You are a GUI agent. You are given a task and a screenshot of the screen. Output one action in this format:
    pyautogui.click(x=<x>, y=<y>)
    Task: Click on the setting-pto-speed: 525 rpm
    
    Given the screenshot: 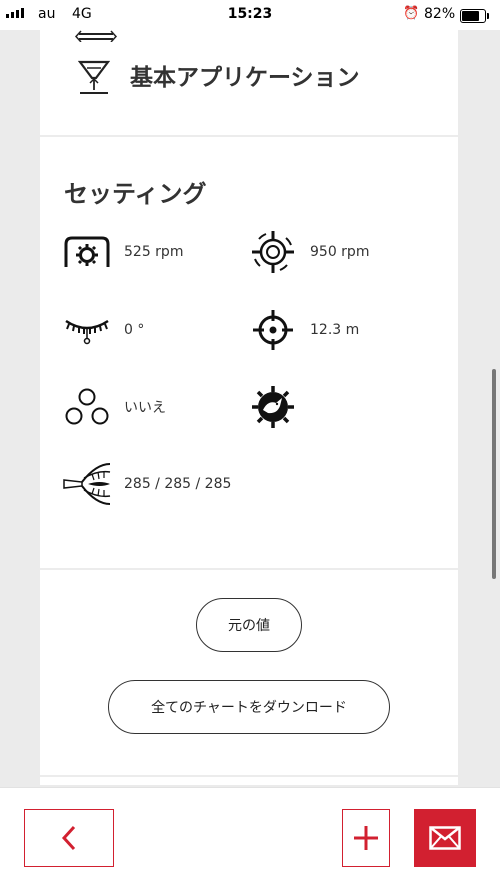 What is the action you would take?
    pyautogui.click(x=122, y=252)
    